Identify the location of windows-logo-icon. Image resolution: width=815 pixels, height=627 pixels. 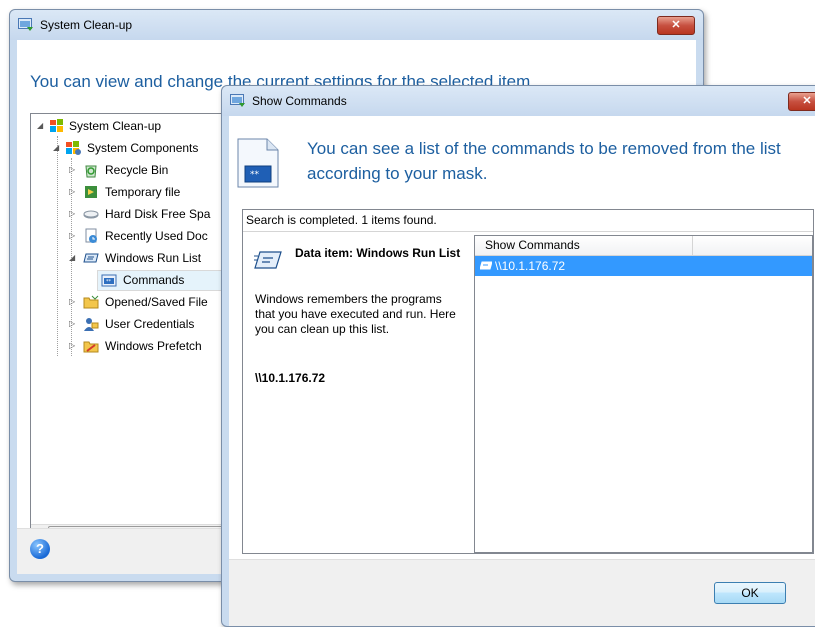
(56, 125).